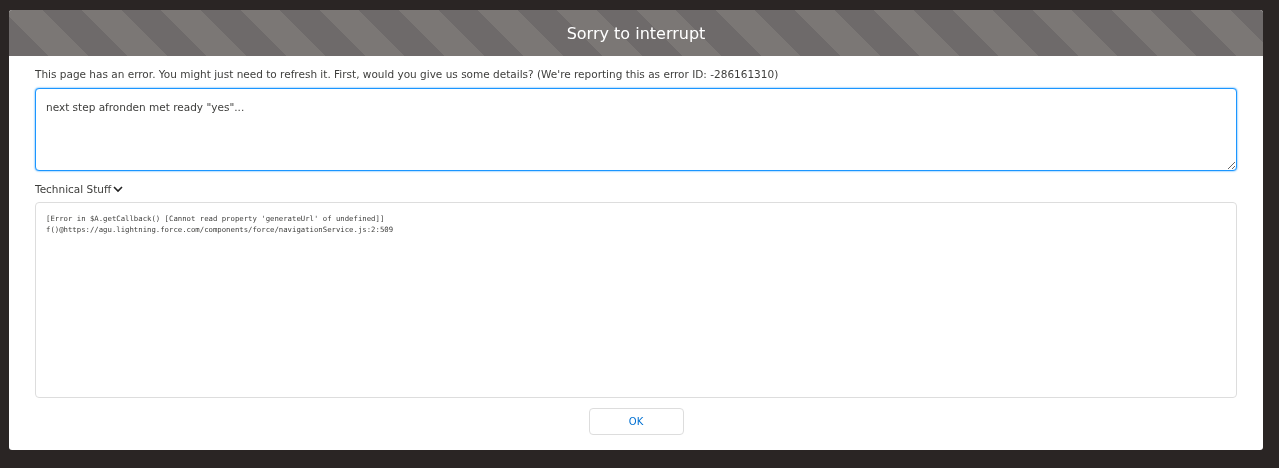  What do you see at coordinates (118, 189) in the screenshot?
I see `chevron-icon` at bounding box center [118, 189].